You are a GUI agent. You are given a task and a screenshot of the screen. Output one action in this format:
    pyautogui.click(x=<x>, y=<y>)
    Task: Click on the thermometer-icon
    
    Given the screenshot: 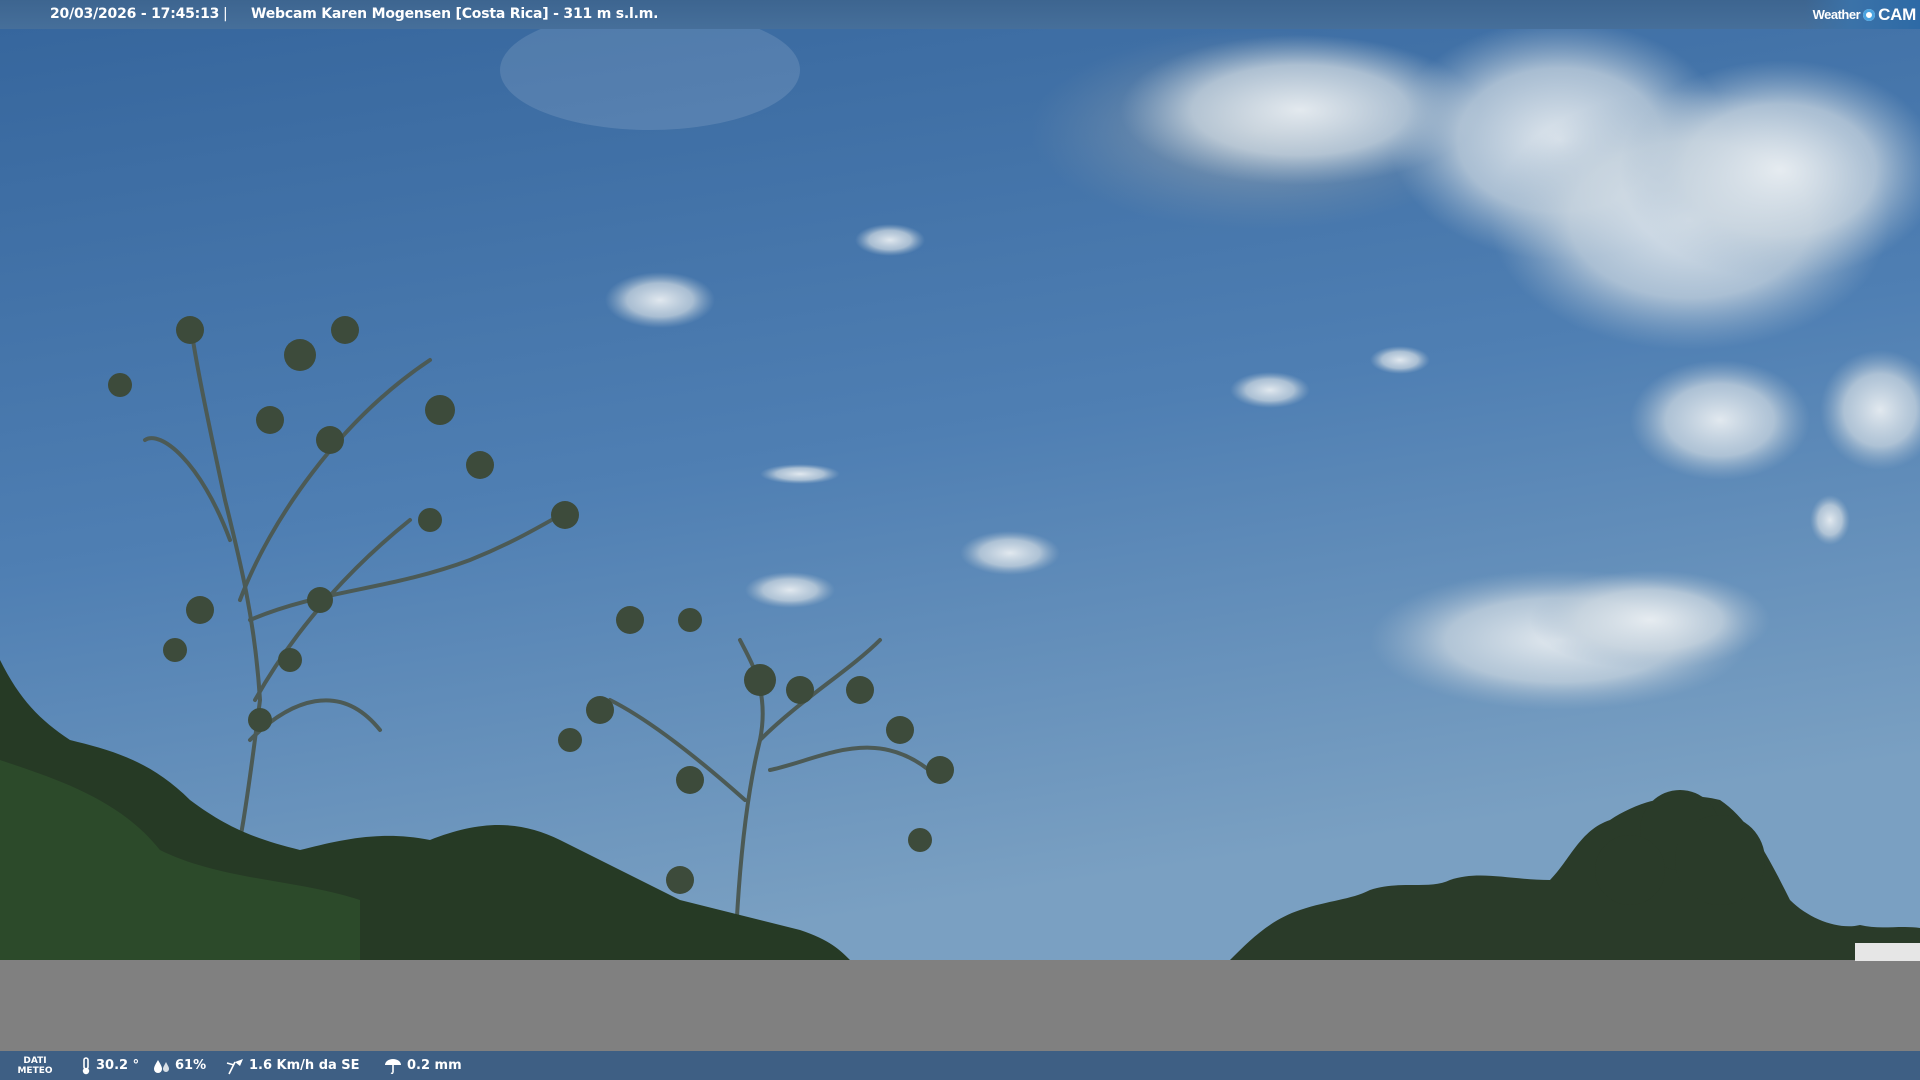 What is the action you would take?
    pyautogui.click(x=86, y=1065)
    